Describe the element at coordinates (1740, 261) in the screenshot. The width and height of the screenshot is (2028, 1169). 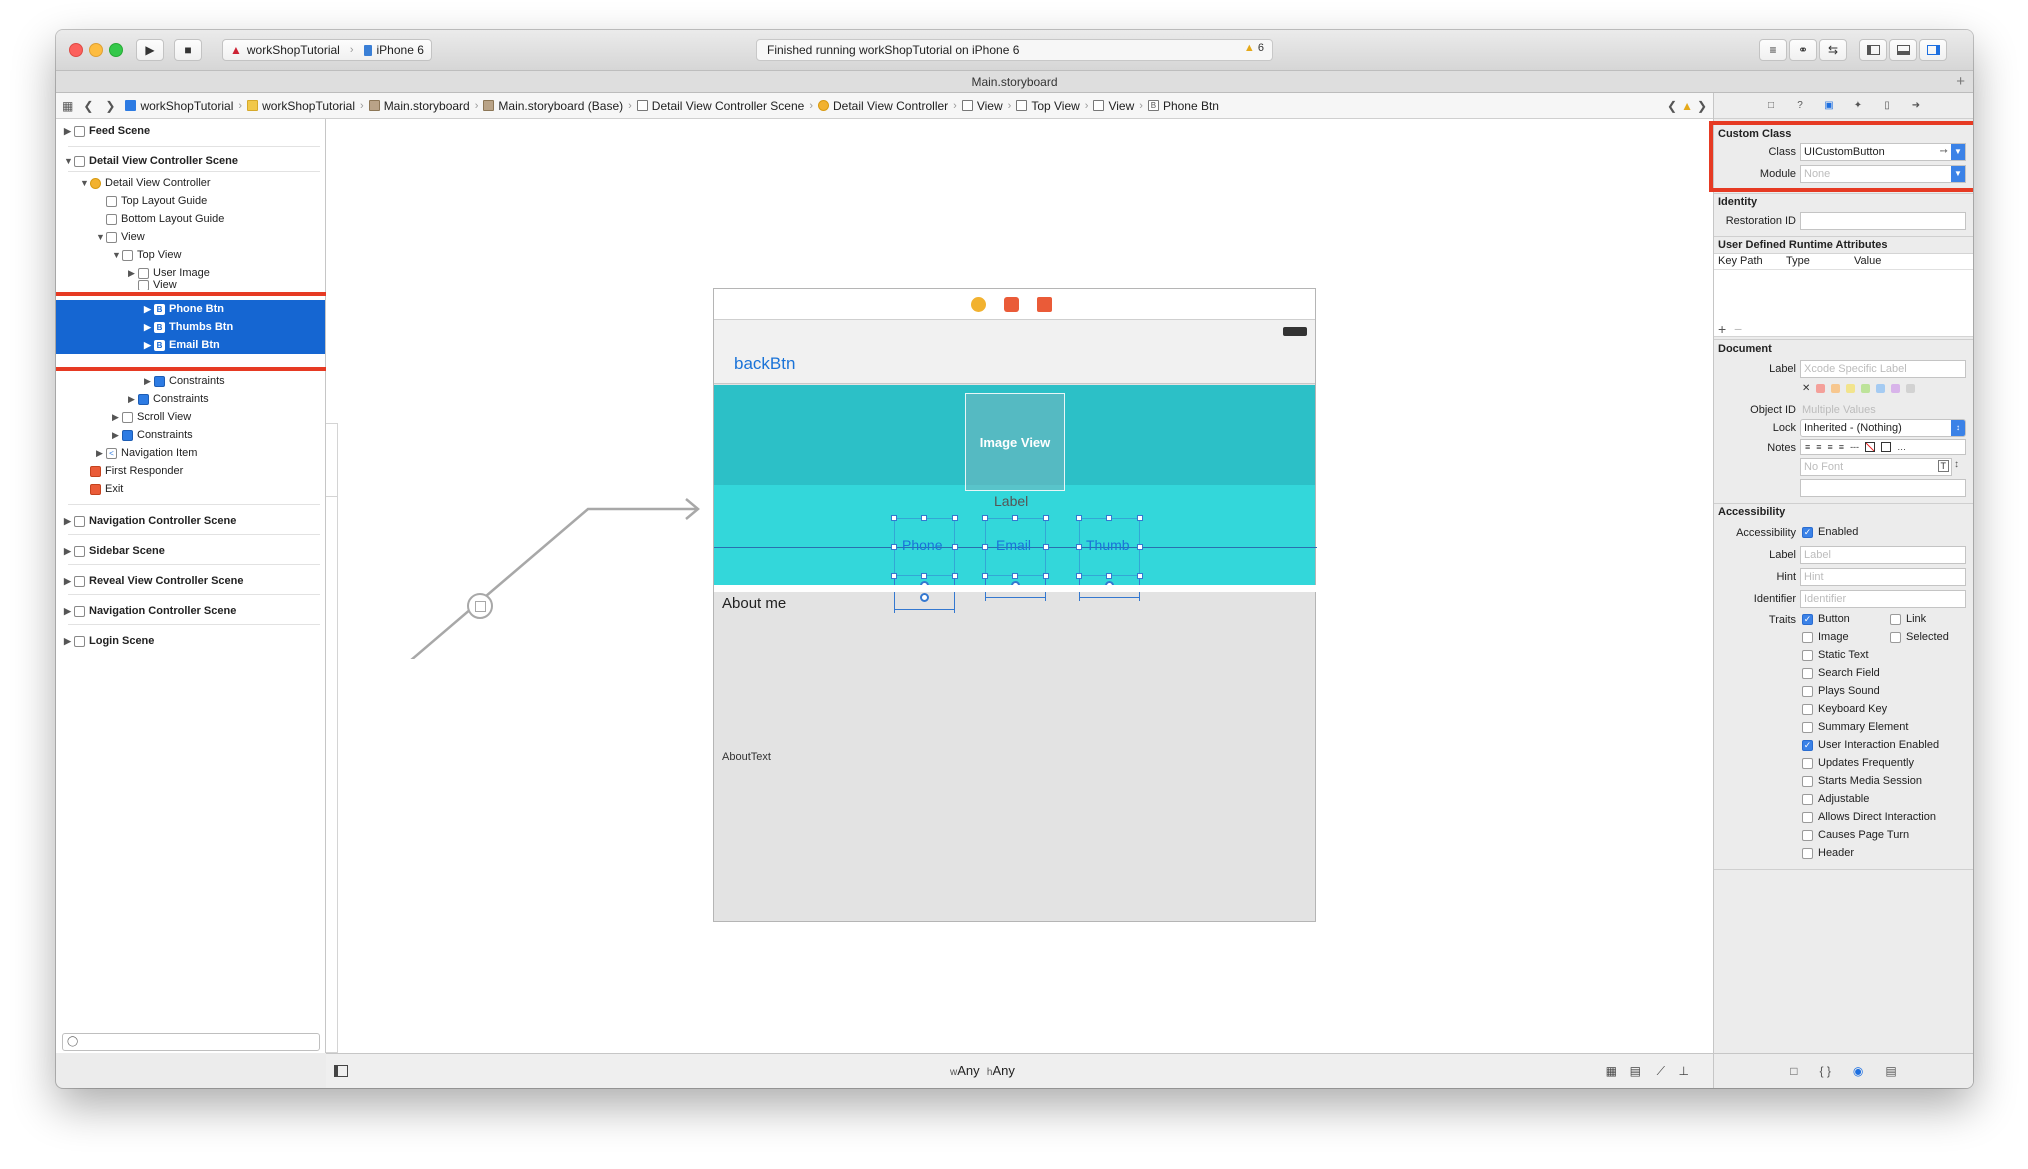
I see `col-key-path: Key Path` at that location.